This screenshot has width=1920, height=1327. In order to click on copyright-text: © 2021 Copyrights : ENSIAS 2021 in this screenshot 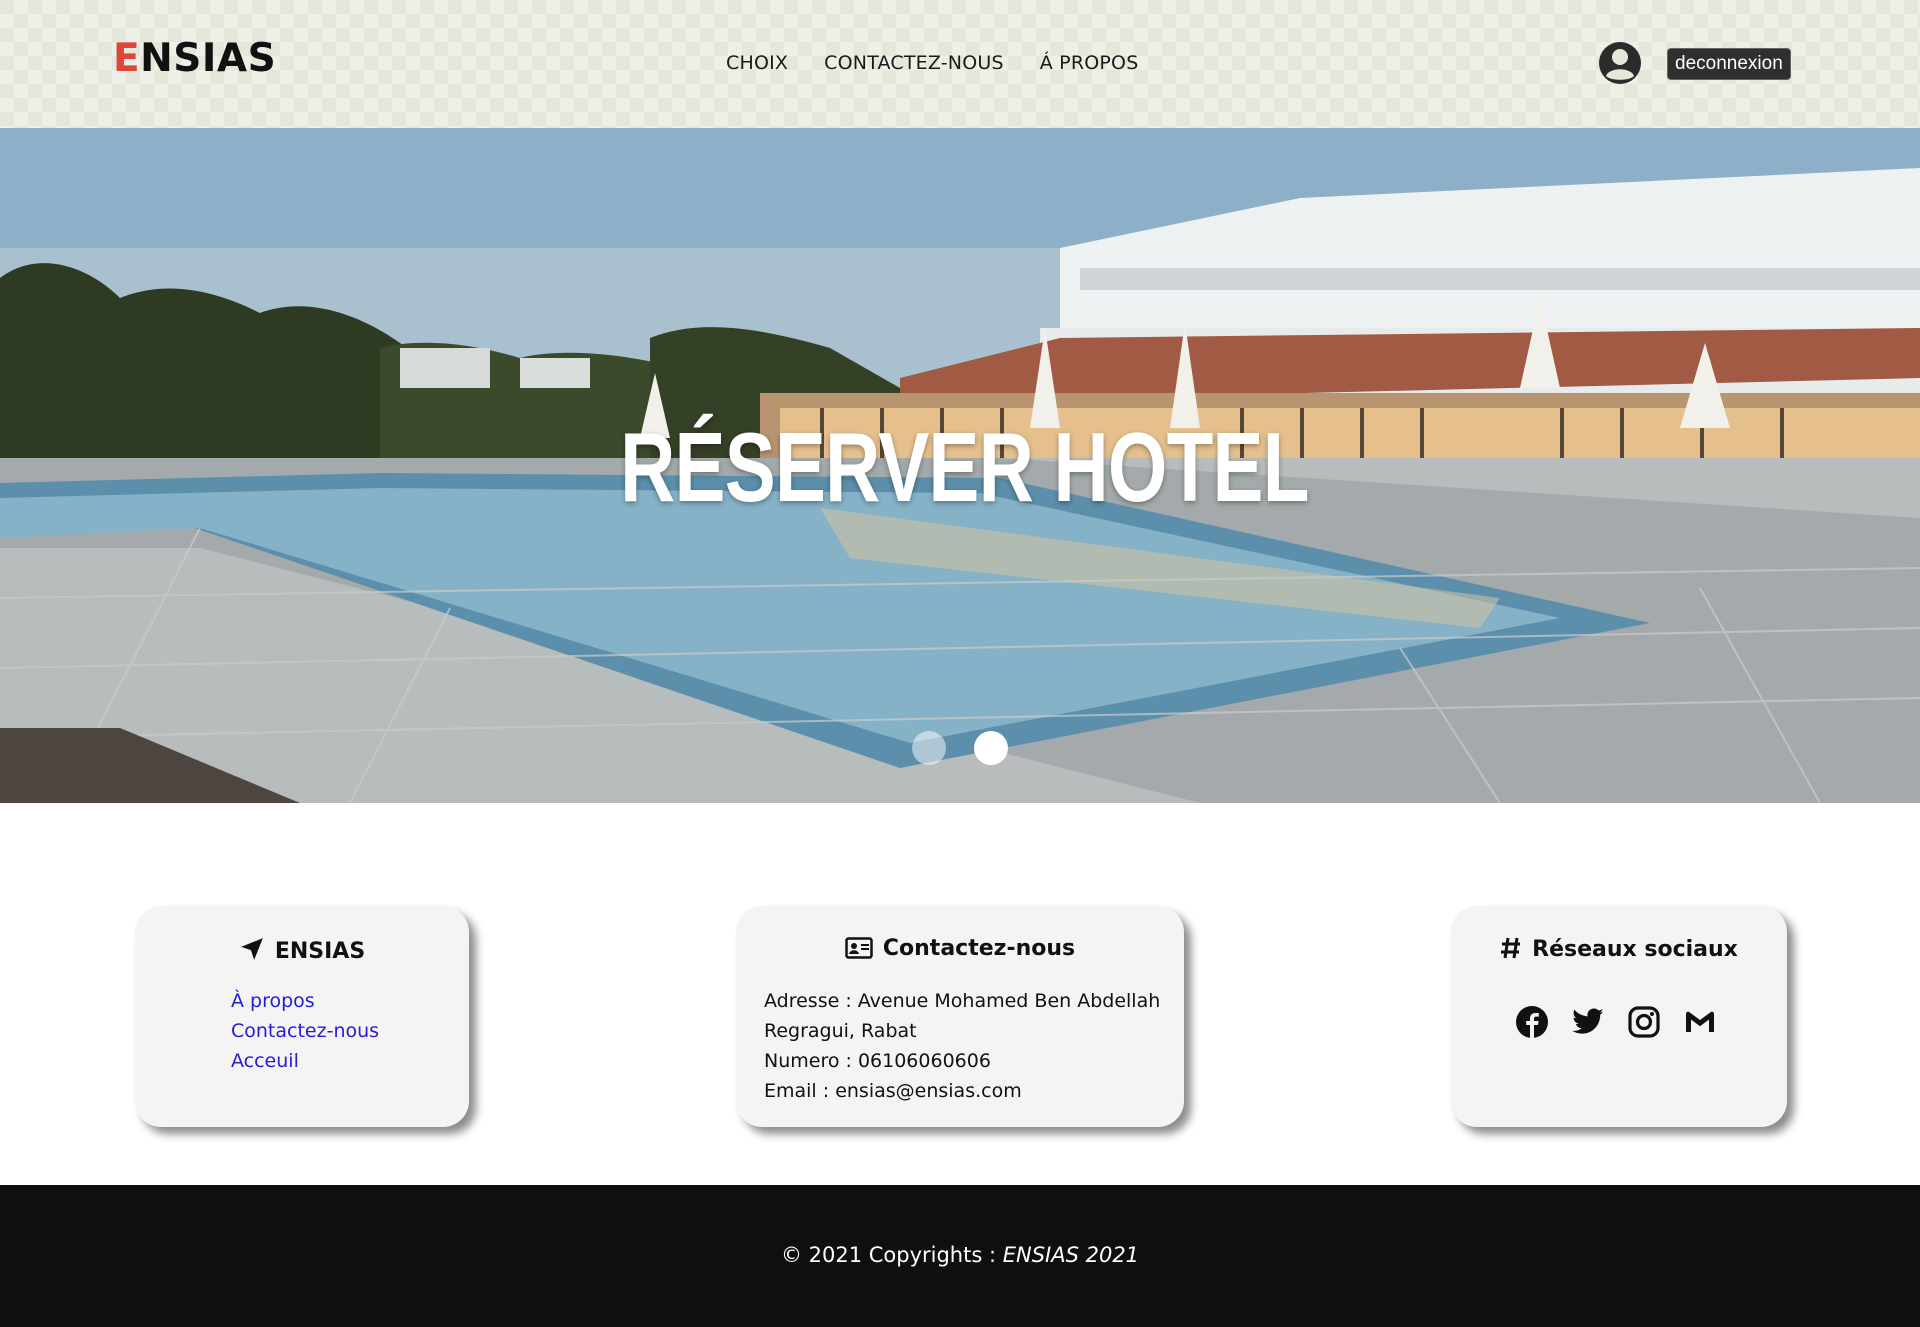, I will do `click(960, 1255)`.